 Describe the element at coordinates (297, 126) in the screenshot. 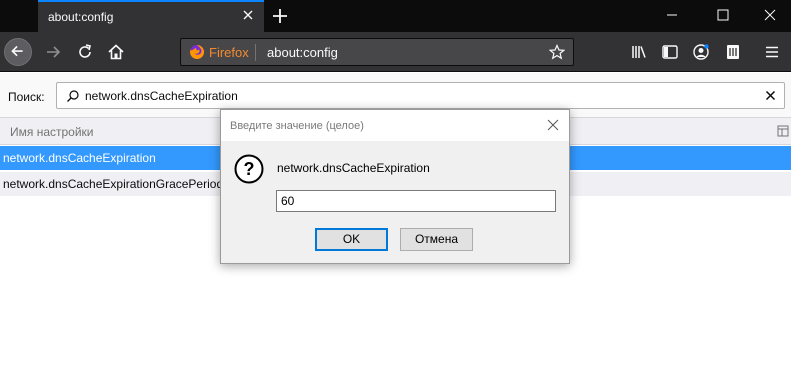

I see `dialog-title: Введите значение (целое)` at that location.